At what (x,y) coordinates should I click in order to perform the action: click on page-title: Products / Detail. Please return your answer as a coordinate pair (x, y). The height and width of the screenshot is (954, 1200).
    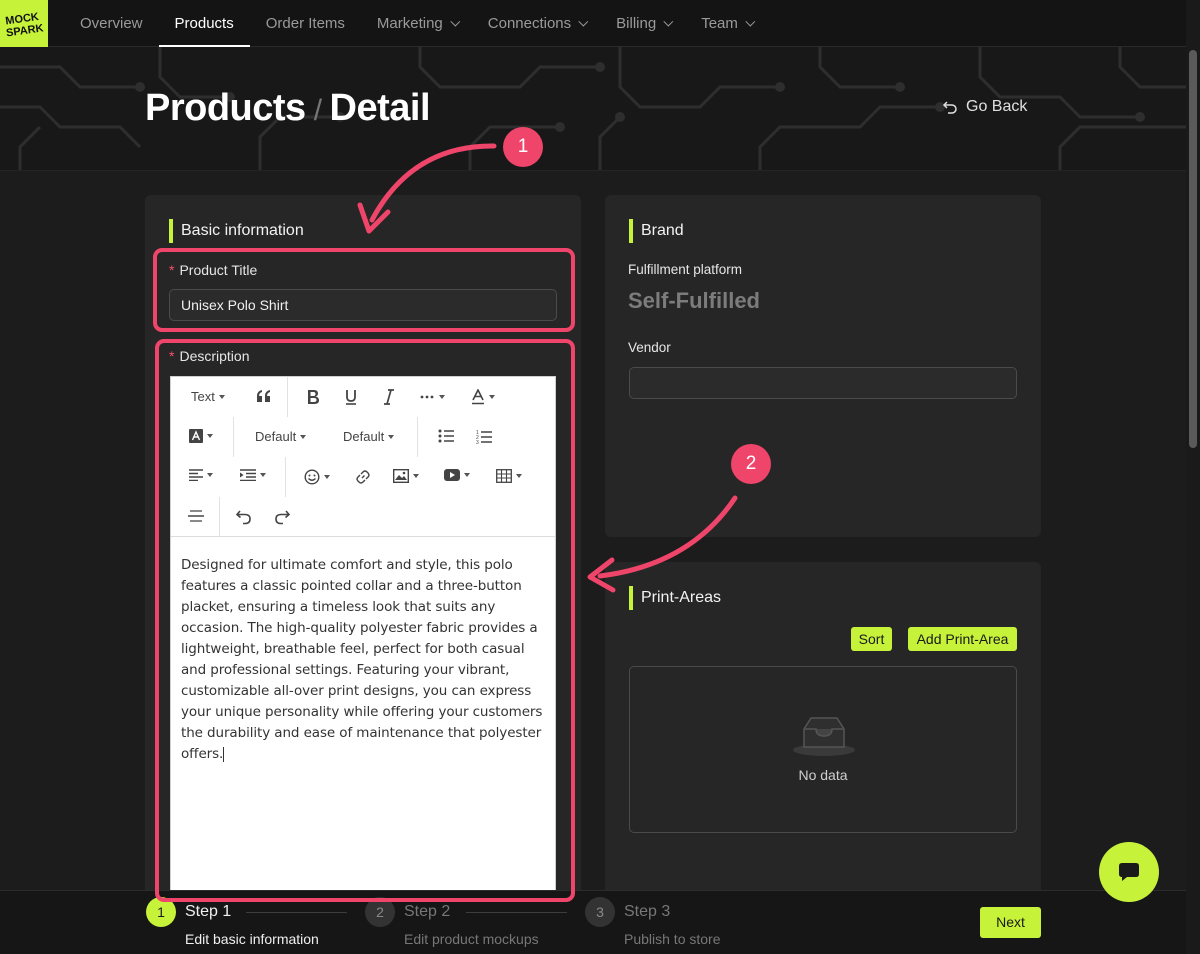
    Looking at the image, I should click on (288, 108).